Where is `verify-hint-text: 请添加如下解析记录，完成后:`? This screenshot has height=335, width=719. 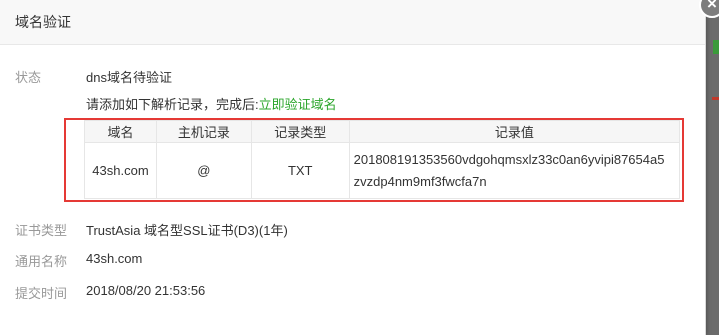
verify-hint-text: 请添加如下解析记录，完成后: is located at coordinates (172, 104).